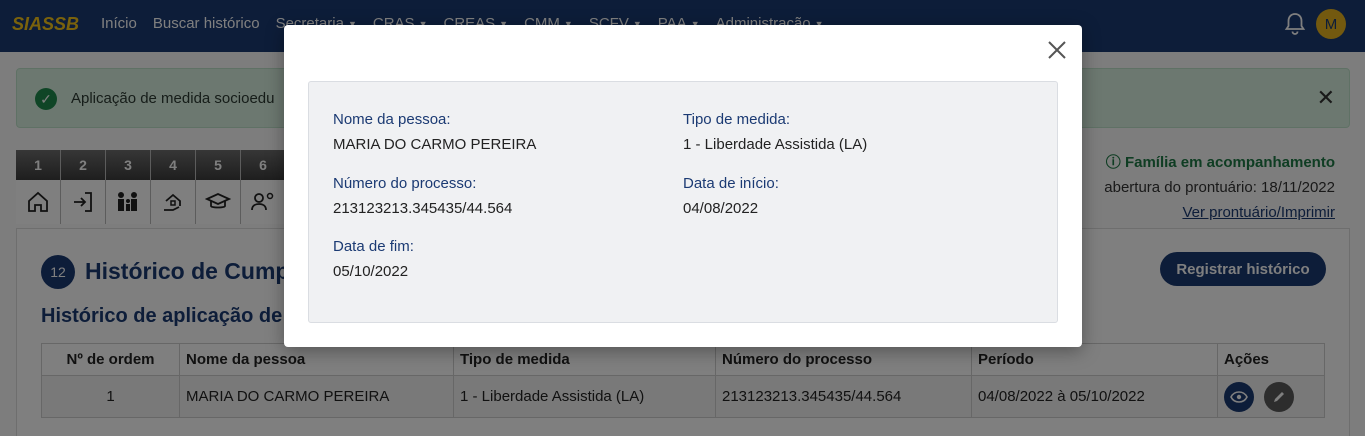 This screenshot has width=1365, height=436. What do you see at coordinates (405, 183) in the screenshot?
I see `field-label: Número do processo:` at bounding box center [405, 183].